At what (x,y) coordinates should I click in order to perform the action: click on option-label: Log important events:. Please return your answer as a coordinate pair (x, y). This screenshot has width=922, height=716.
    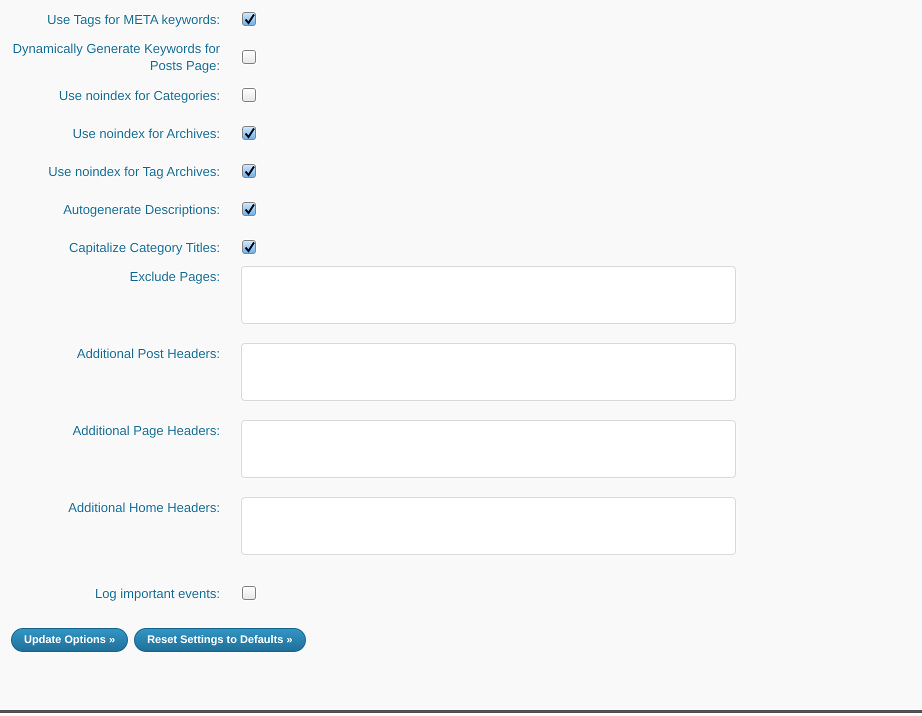
    Looking at the image, I should click on (157, 593).